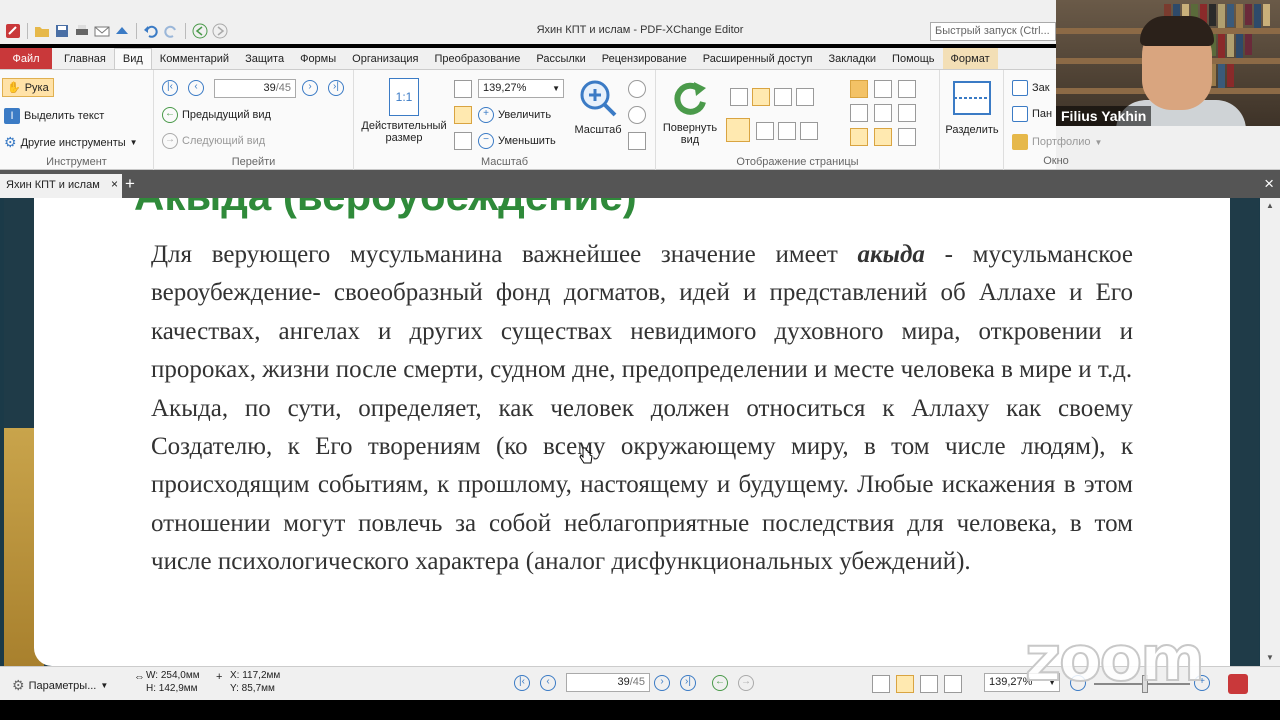 The image size is (1280, 720). What do you see at coordinates (970, 58) in the screenshot?
I see `tab-format: Формат` at bounding box center [970, 58].